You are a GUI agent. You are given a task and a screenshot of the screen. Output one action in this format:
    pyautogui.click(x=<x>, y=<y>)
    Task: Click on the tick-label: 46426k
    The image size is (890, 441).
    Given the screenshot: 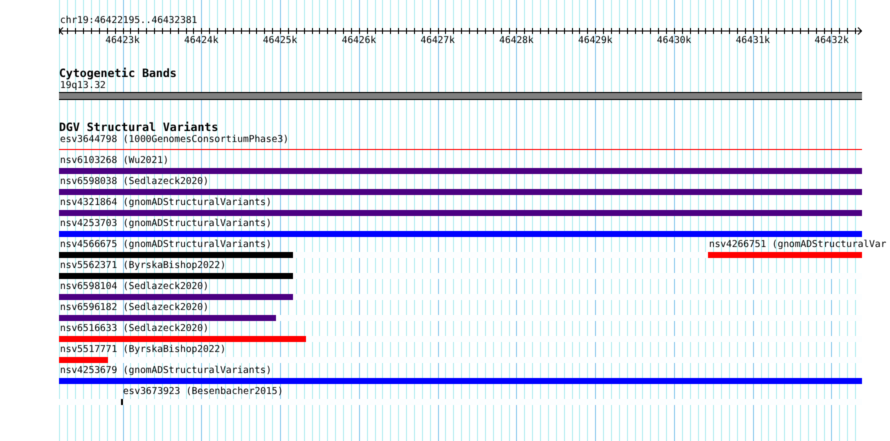 What is the action you would take?
    pyautogui.click(x=359, y=41)
    